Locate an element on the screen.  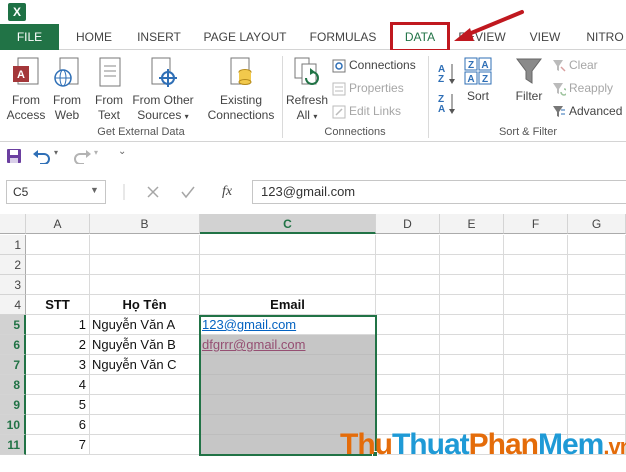
cell-e7 is located at coordinates (472, 365).